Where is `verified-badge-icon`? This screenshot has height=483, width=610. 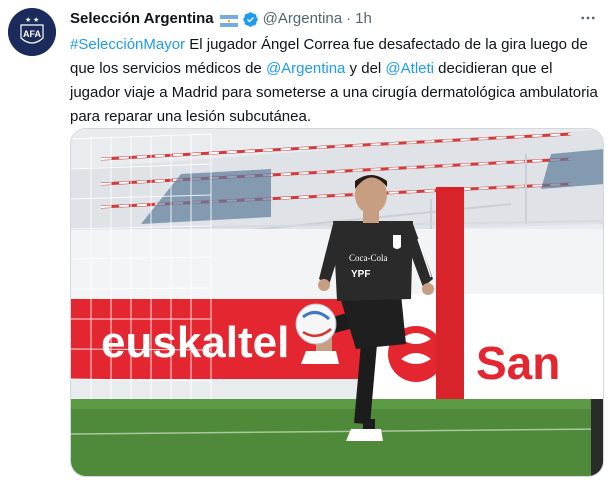 verified-badge-icon is located at coordinates (250, 19).